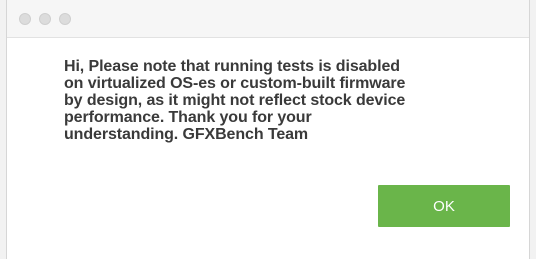 The image size is (536, 259). What do you see at coordinates (25, 19) in the screenshot?
I see `close-button` at bounding box center [25, 19].